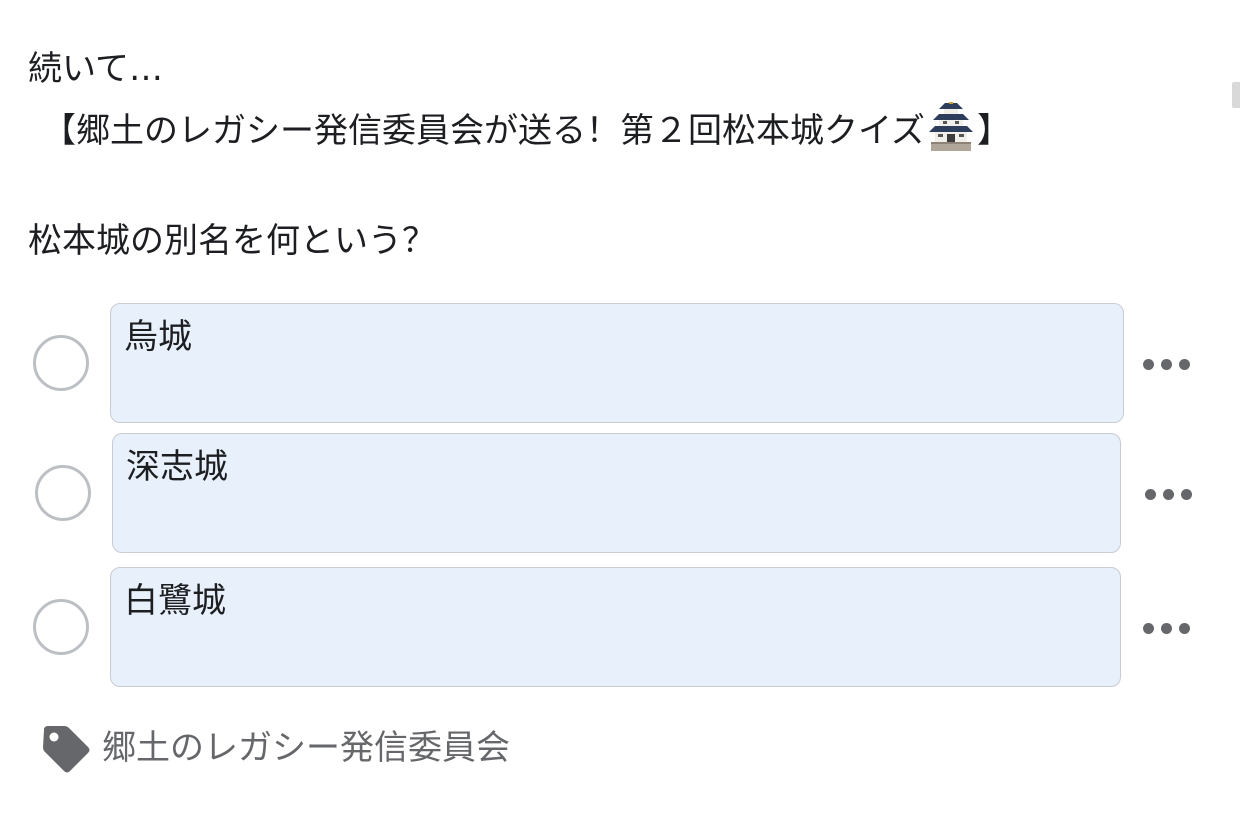 Image resolution: width=1240 pixels, height=827 pixels. Describe the element at coordinates (616, 493) in the screenshot. I see `poll-option-2: 深志城` at that location.